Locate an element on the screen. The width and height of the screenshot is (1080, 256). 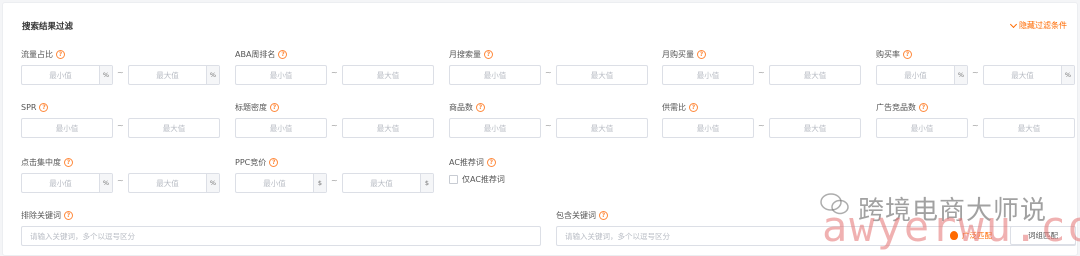
monthly-purchase-max-input: 最大值 is located at coordinates (815, 75).